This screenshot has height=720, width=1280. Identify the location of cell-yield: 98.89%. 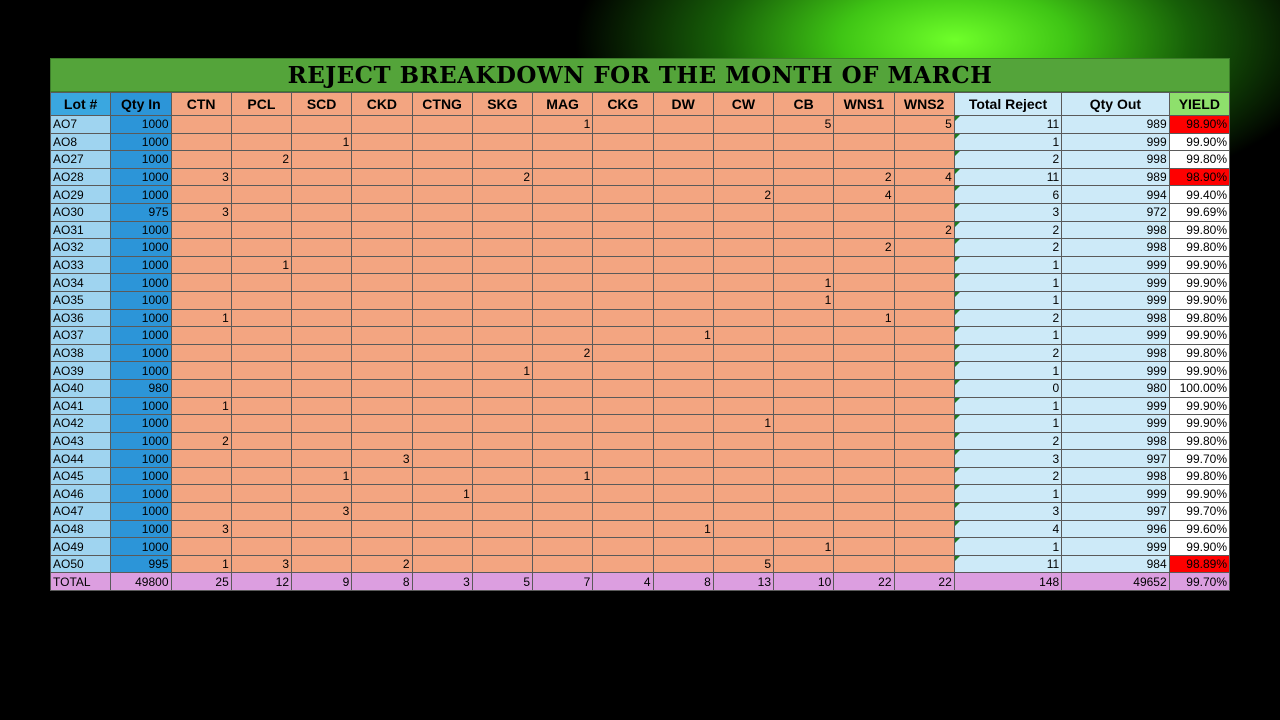
(1199, 564).